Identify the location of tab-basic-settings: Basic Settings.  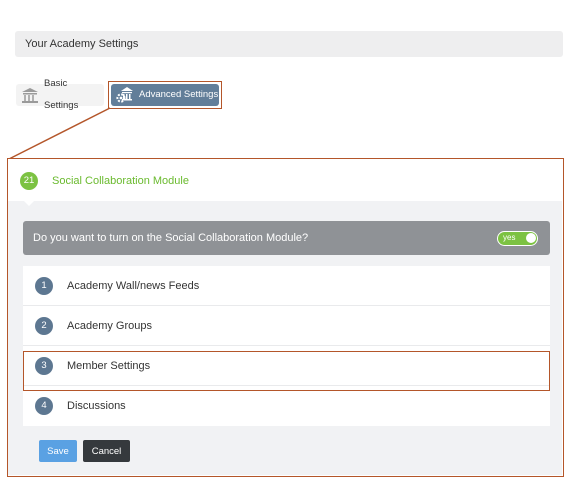
(60, 94).